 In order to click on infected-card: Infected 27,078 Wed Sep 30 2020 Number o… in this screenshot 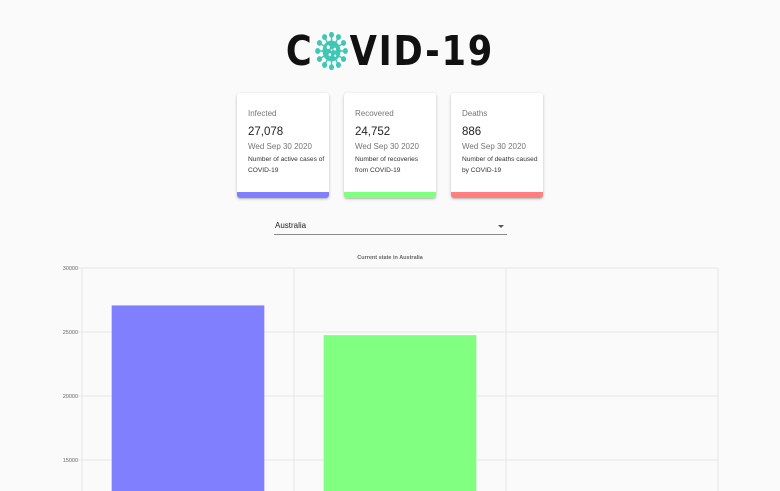, I will do `click(283, 145)`.